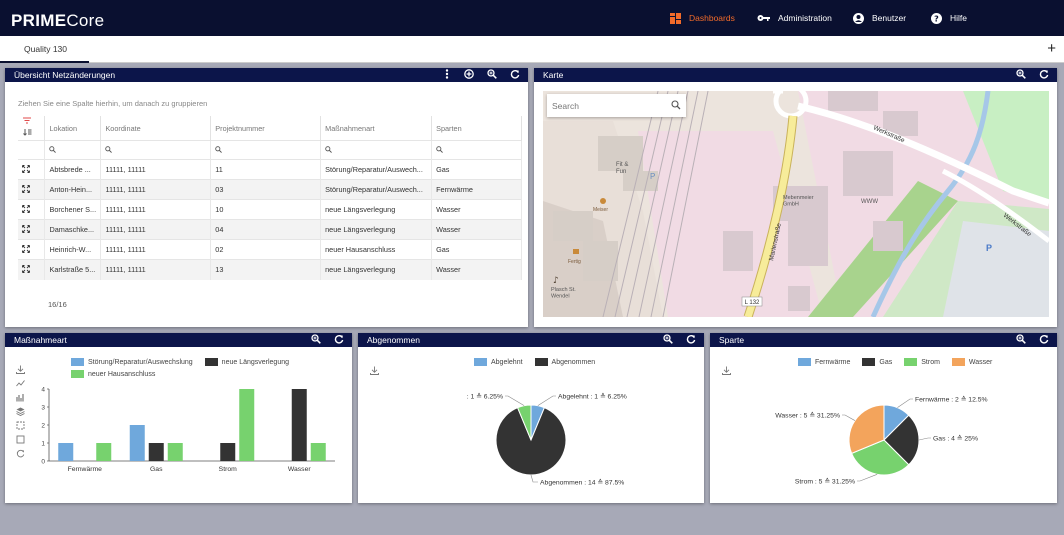 The width and height of the screenshot is (1064, 535). I want to click on nav-benutzer: Benutzer, so click(879, 18).